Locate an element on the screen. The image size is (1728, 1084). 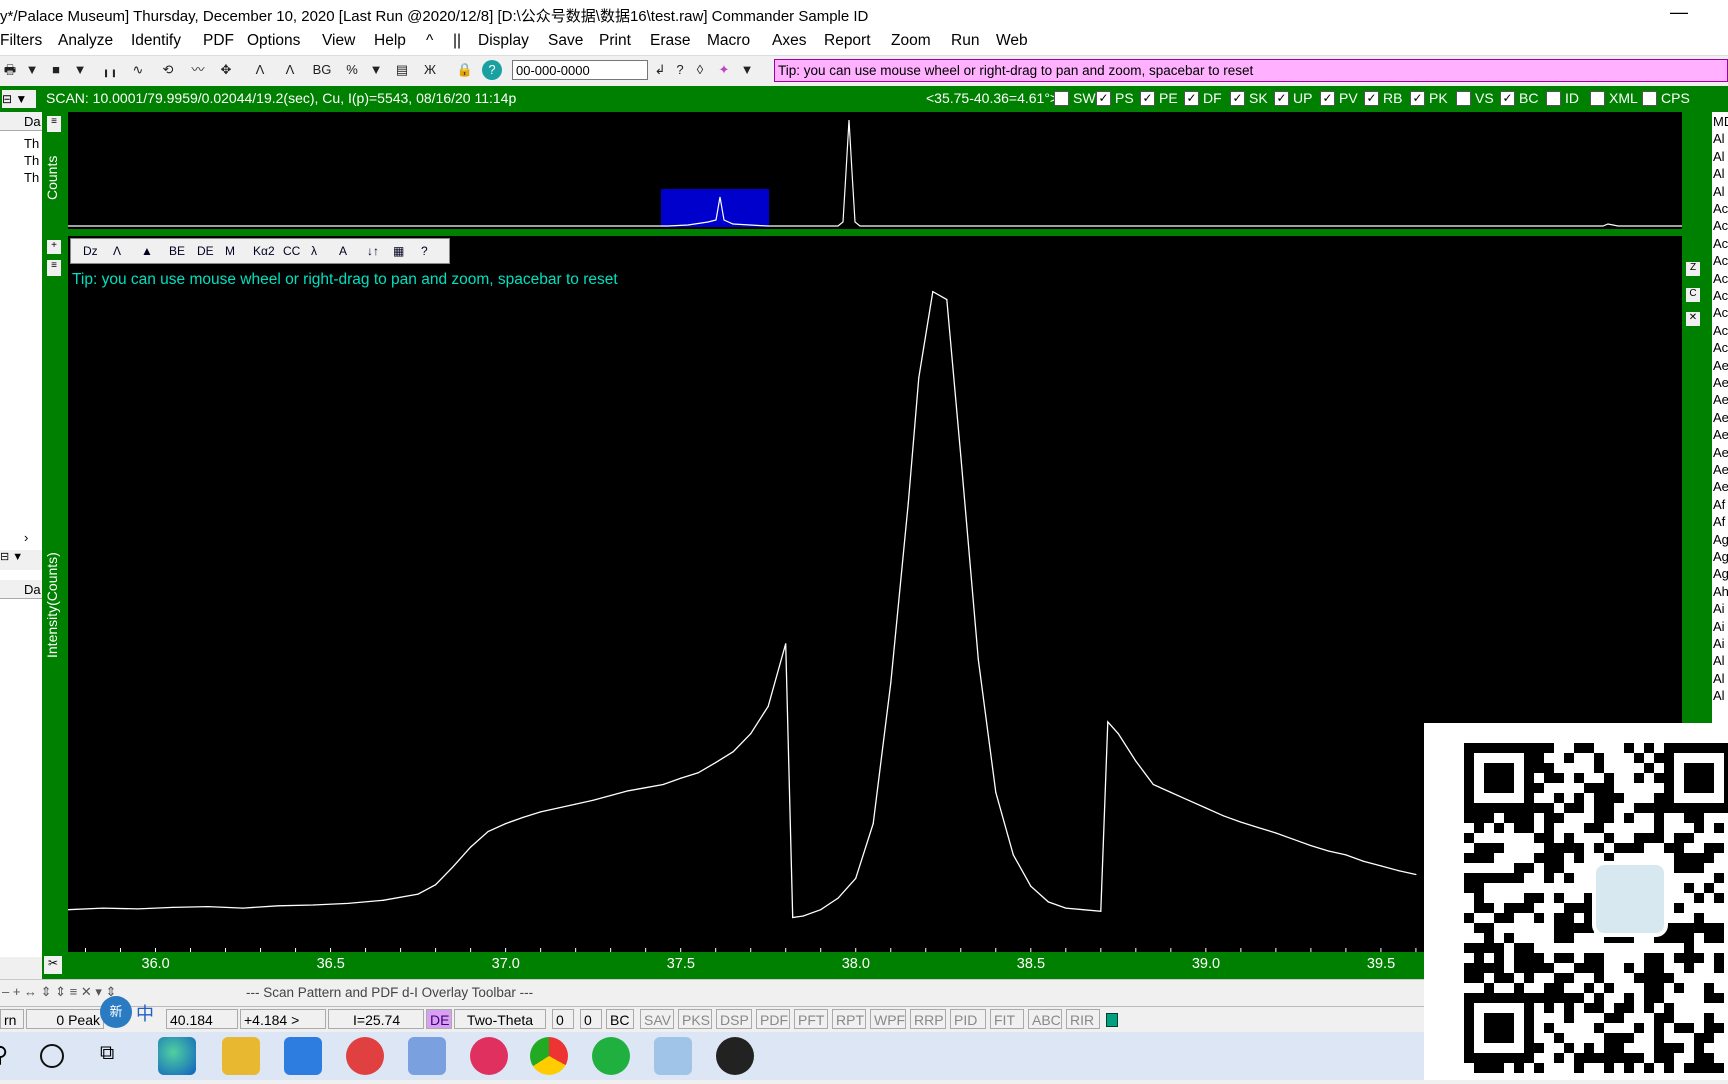
cortana-icon is located at coordinates (52, 1056).